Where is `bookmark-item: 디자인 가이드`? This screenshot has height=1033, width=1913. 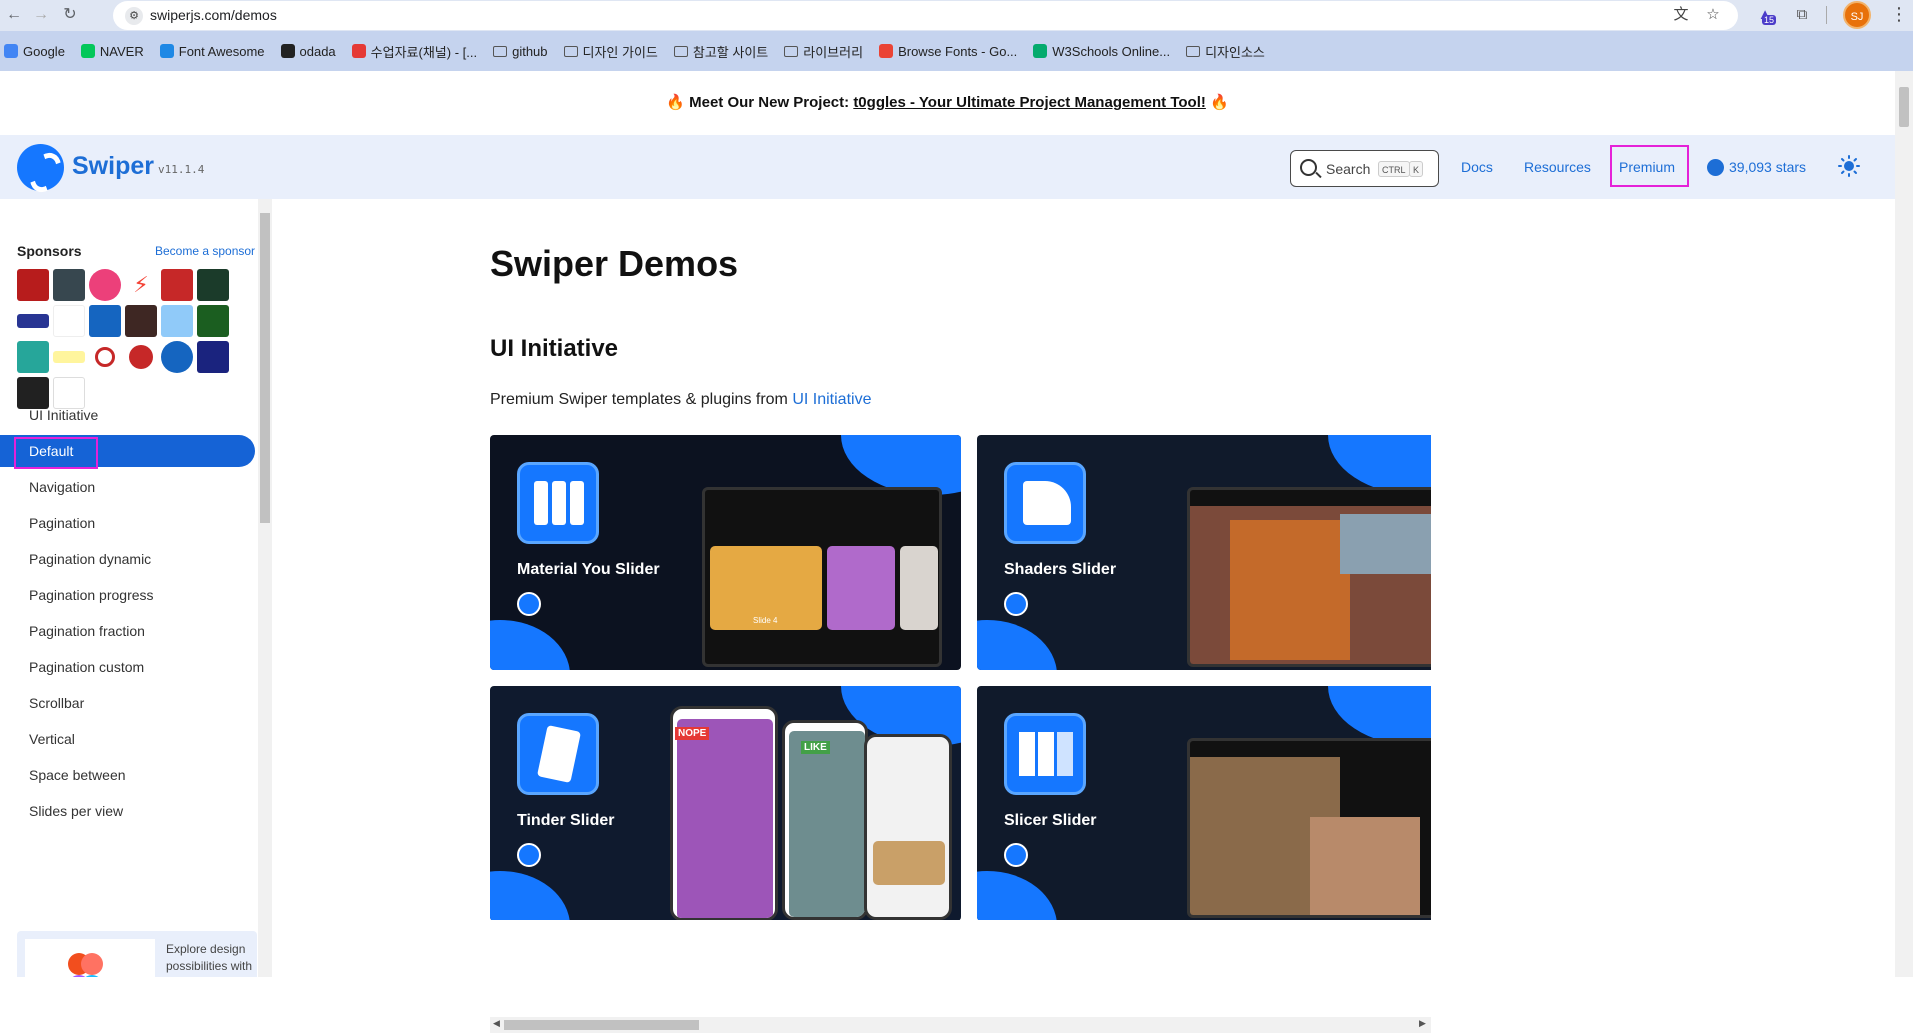
bookmark-item: 디자인 가이드 is located at coordinates (610, 51).